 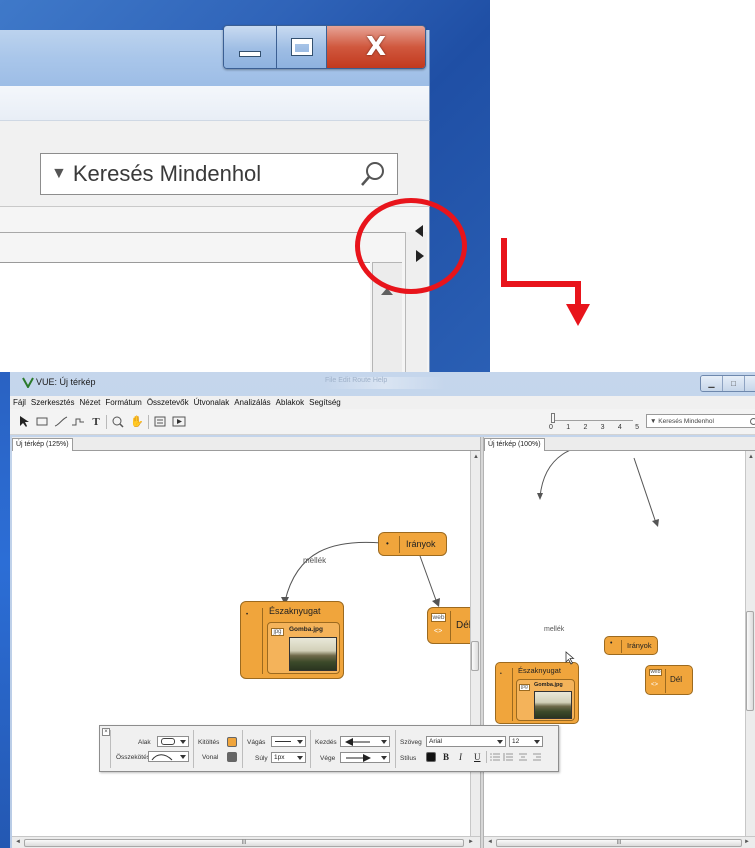 I want to click on text-label: Szöveg, so click(x=411, y=742).